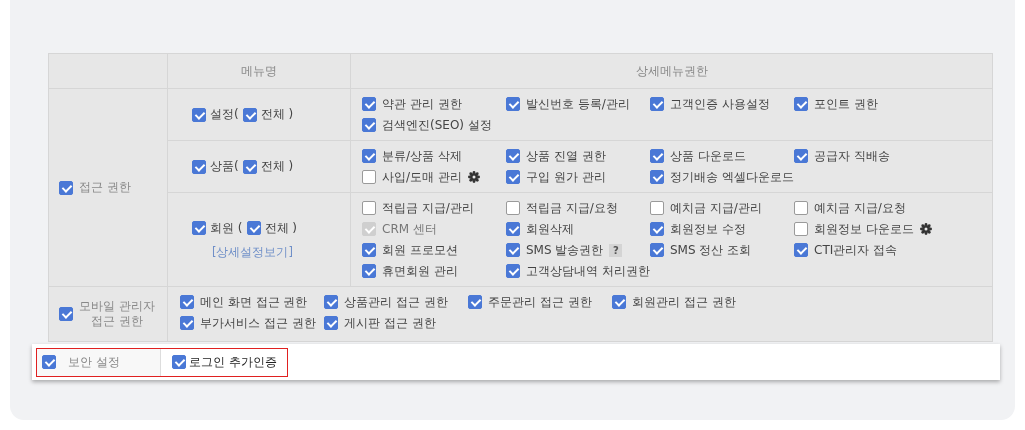 This screenshot has height=430, width=1025. Describe the element at coordinates (684, 302) in the screenshot. I see `option-label: 회원관리 접근 권한` at that location.